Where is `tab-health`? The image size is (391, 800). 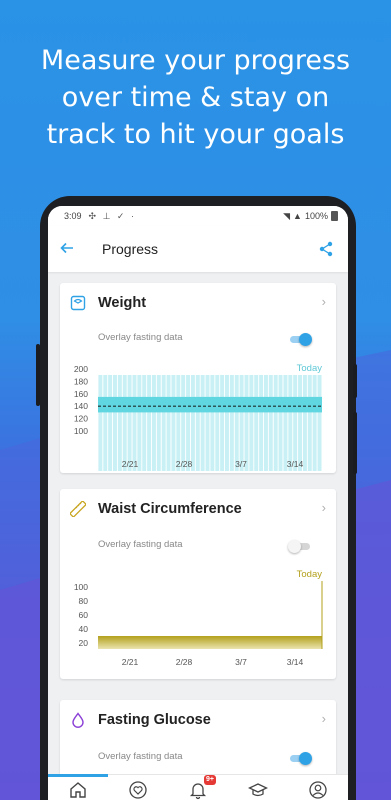
tab-health is located at coordinates (138, 787).